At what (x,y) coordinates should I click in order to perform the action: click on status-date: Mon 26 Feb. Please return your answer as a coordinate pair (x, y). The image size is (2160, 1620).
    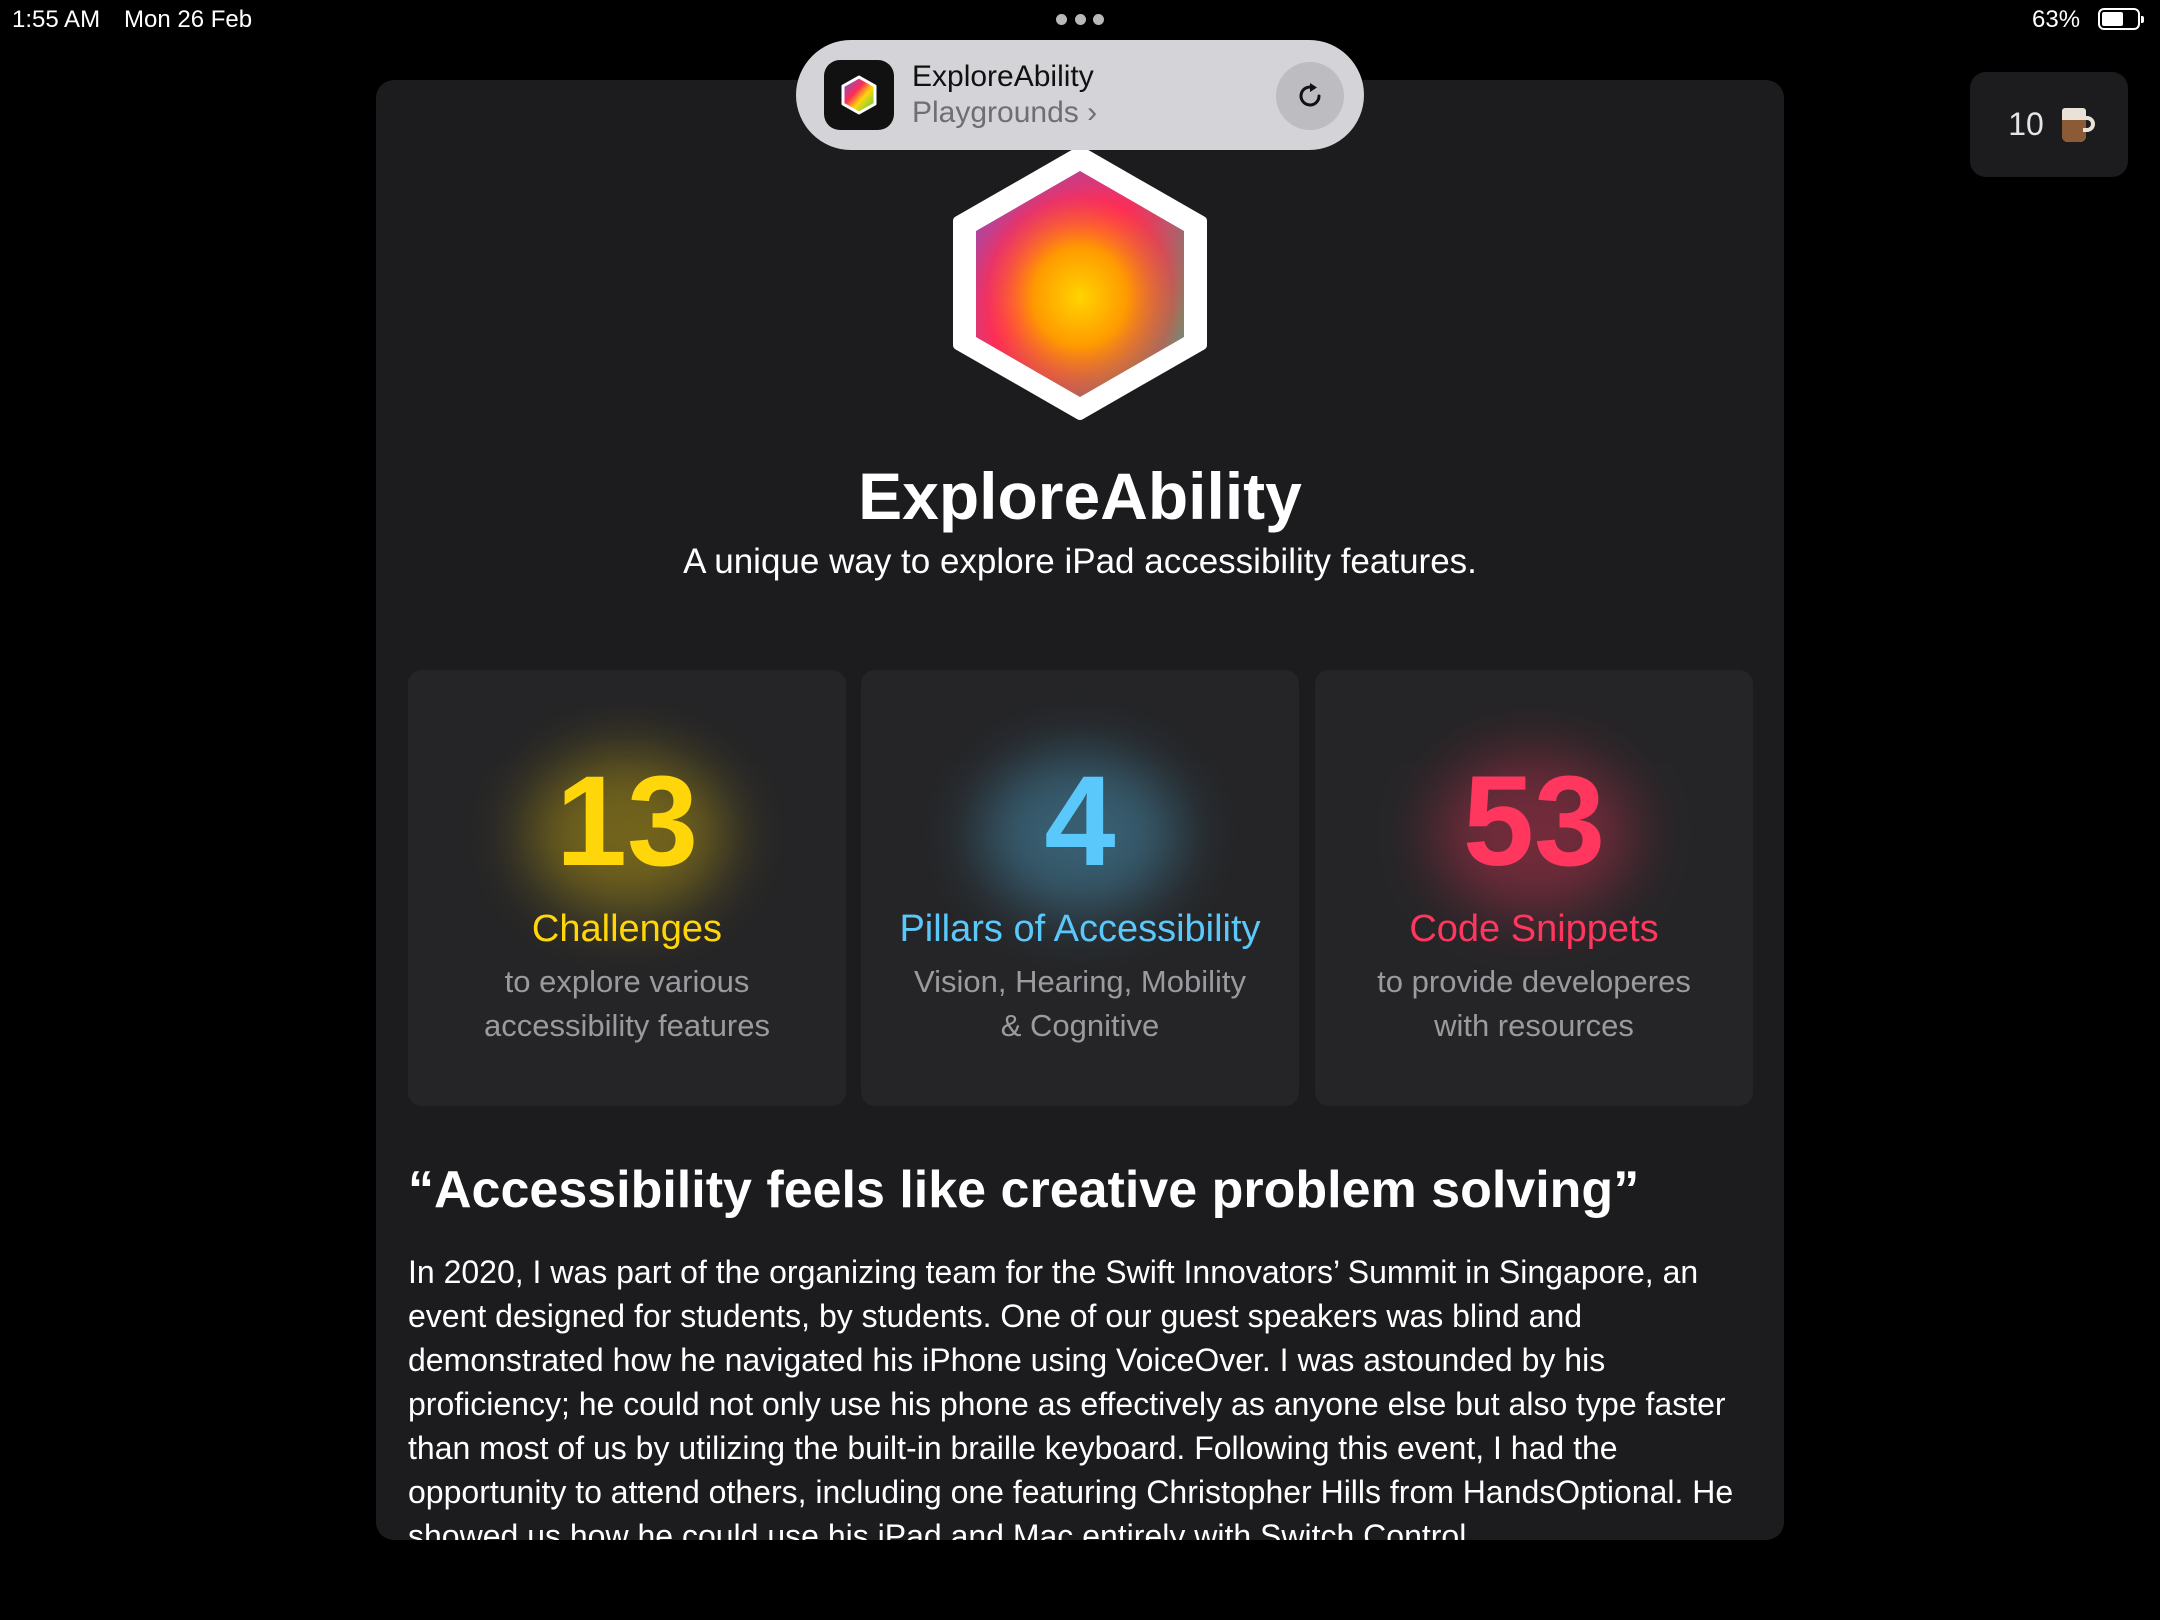
    Looking at the image, I should click on (188, 19).